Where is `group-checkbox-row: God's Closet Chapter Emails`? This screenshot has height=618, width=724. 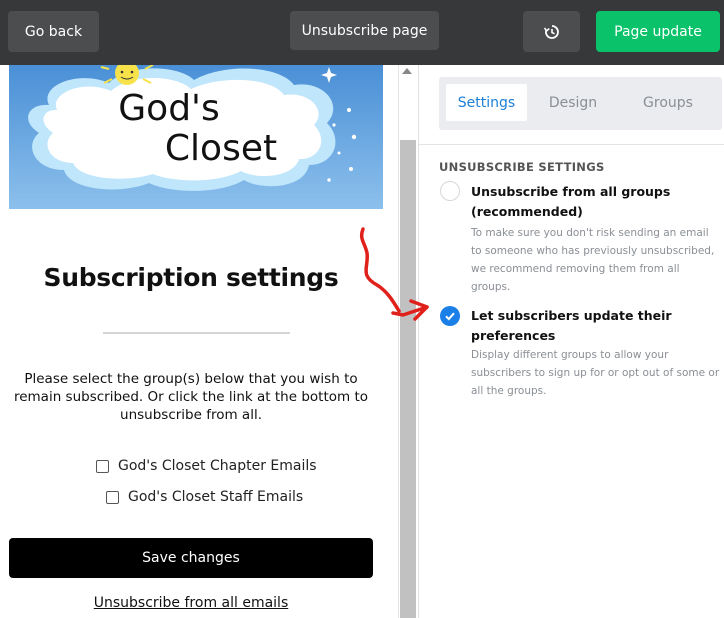
group-checkbox-row: God's Closet Chapter Emails is located at coordinates (206, 466).